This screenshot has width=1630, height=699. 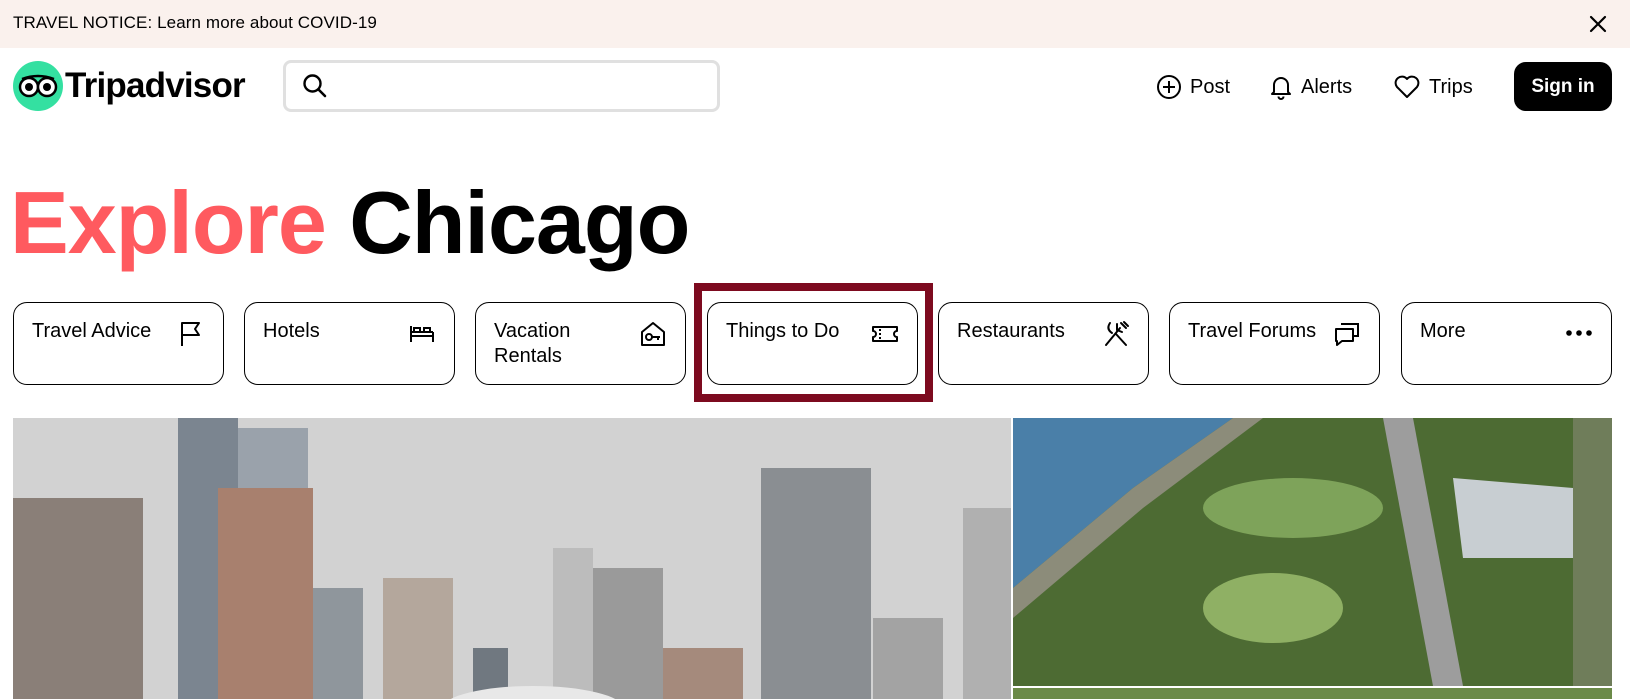 I want to click on tripadvisor-logo: Tripadvisor, so click(x=129, y=86).